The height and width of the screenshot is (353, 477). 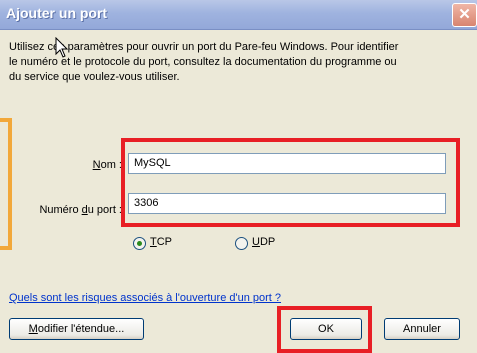 I want to click on title-bar: Ajouter un port ✕, so click(x=238, y=15).